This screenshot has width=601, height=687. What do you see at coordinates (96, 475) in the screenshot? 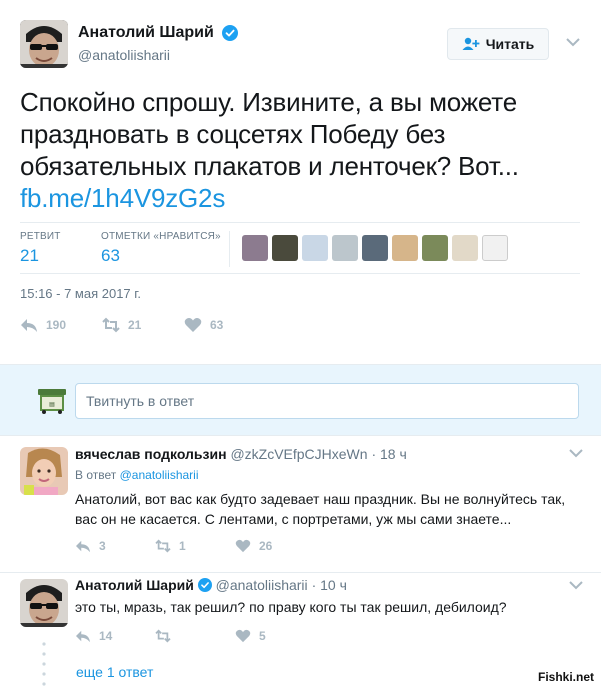
I see `in-reply-prefix: В ответ` at bounding box center [96, 475].